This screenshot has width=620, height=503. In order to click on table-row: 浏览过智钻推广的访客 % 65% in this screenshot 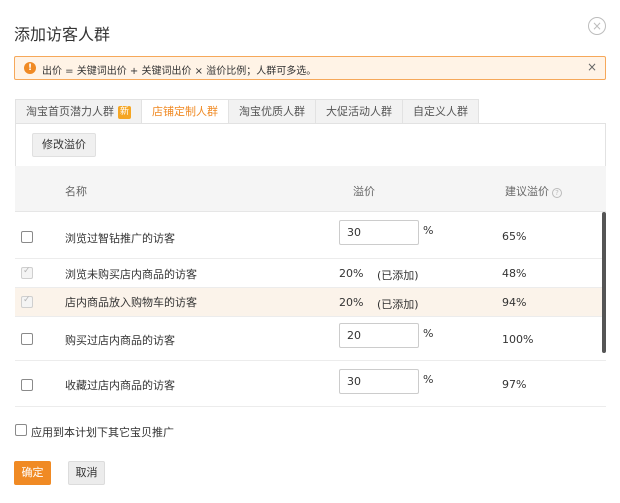, I will do `click(310, 235)`.